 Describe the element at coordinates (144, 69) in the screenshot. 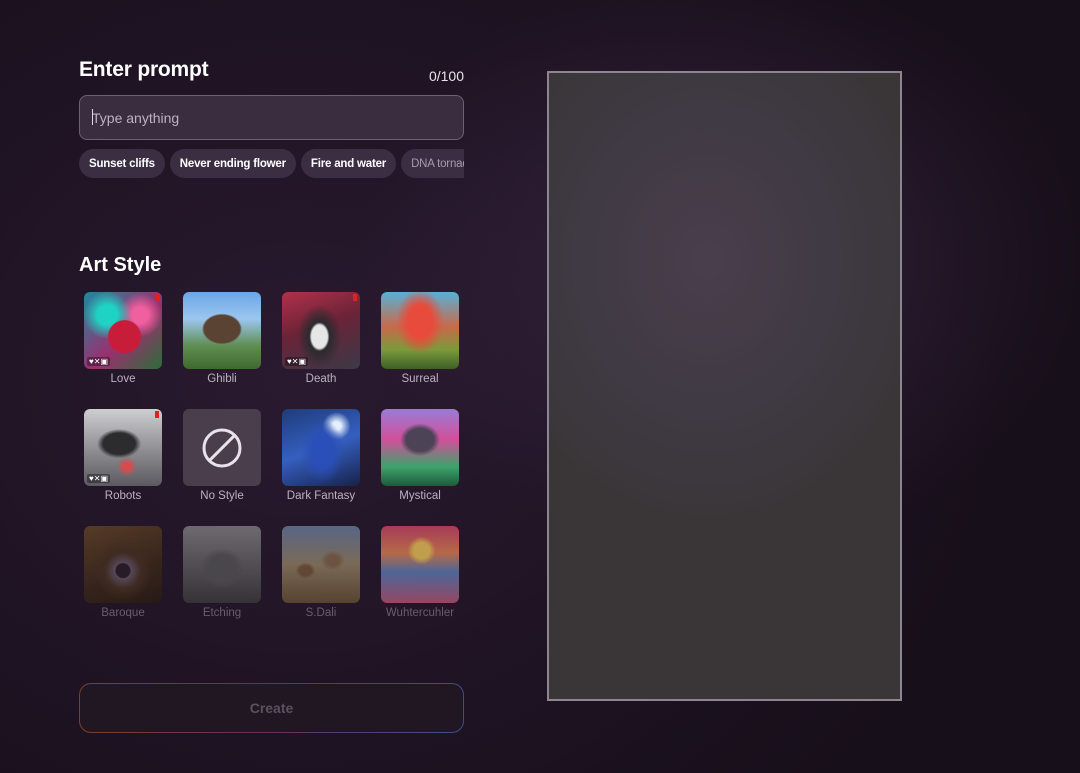

I see `prompt-title: Enter prompt` at that location.